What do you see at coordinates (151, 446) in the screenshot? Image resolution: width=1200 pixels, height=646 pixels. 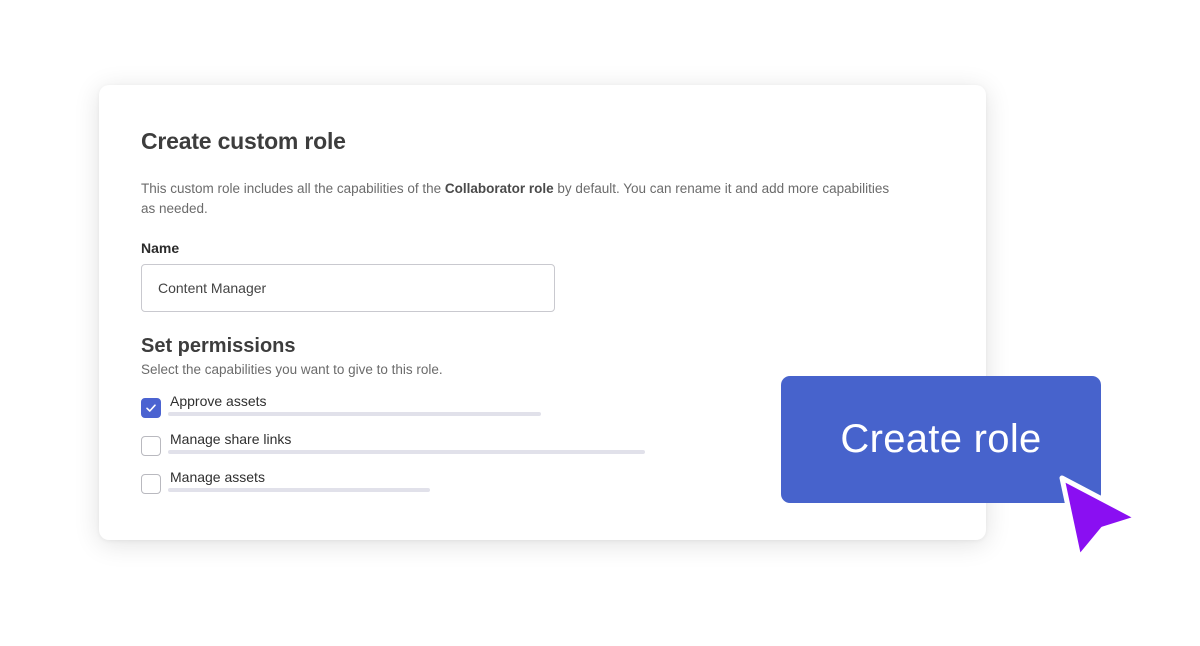 I see `manage-share-links-checkbox` at bounding box center [151, 446].